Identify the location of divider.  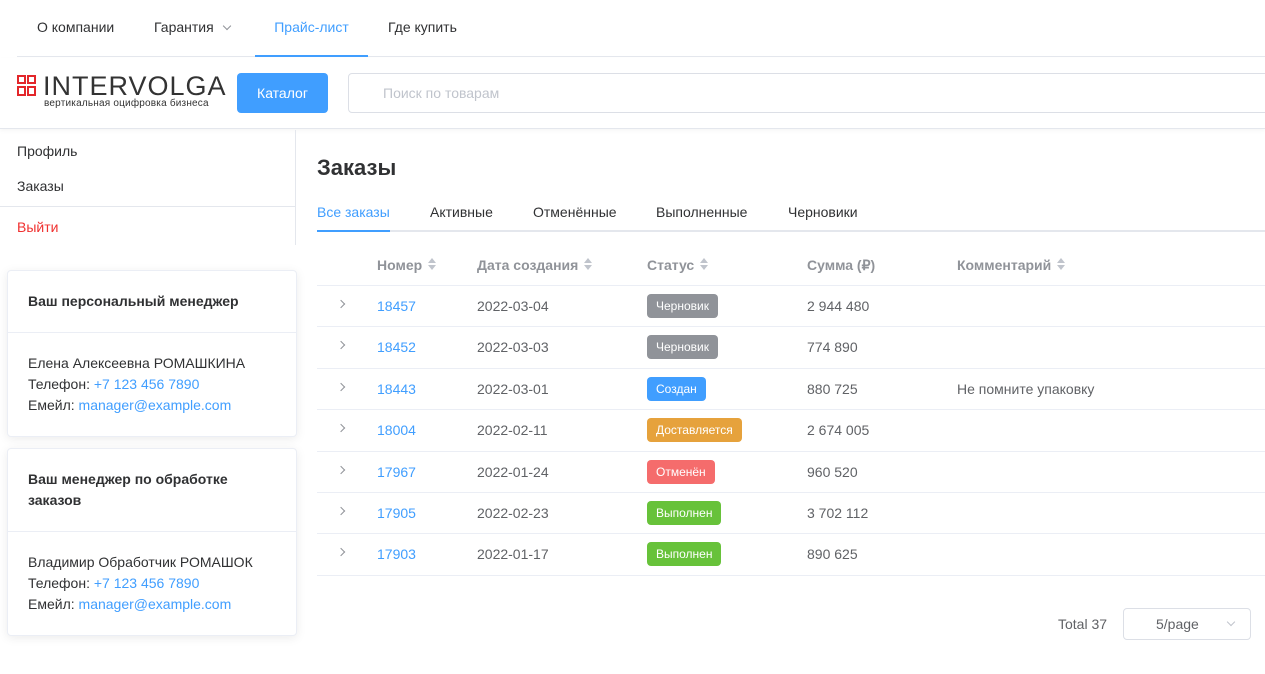
(148, 206).